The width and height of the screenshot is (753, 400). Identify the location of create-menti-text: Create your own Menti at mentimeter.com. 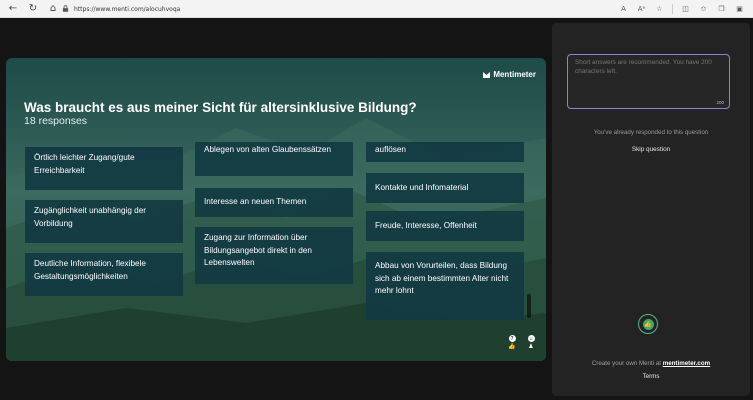
(651, 363).